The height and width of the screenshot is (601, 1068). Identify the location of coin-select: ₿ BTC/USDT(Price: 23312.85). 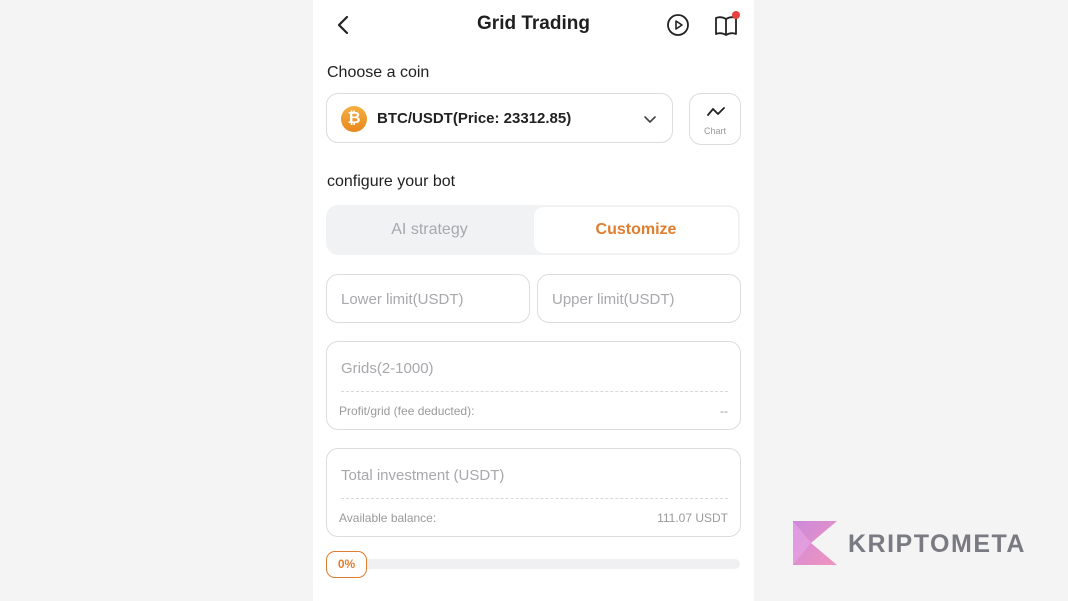
(499, 118).